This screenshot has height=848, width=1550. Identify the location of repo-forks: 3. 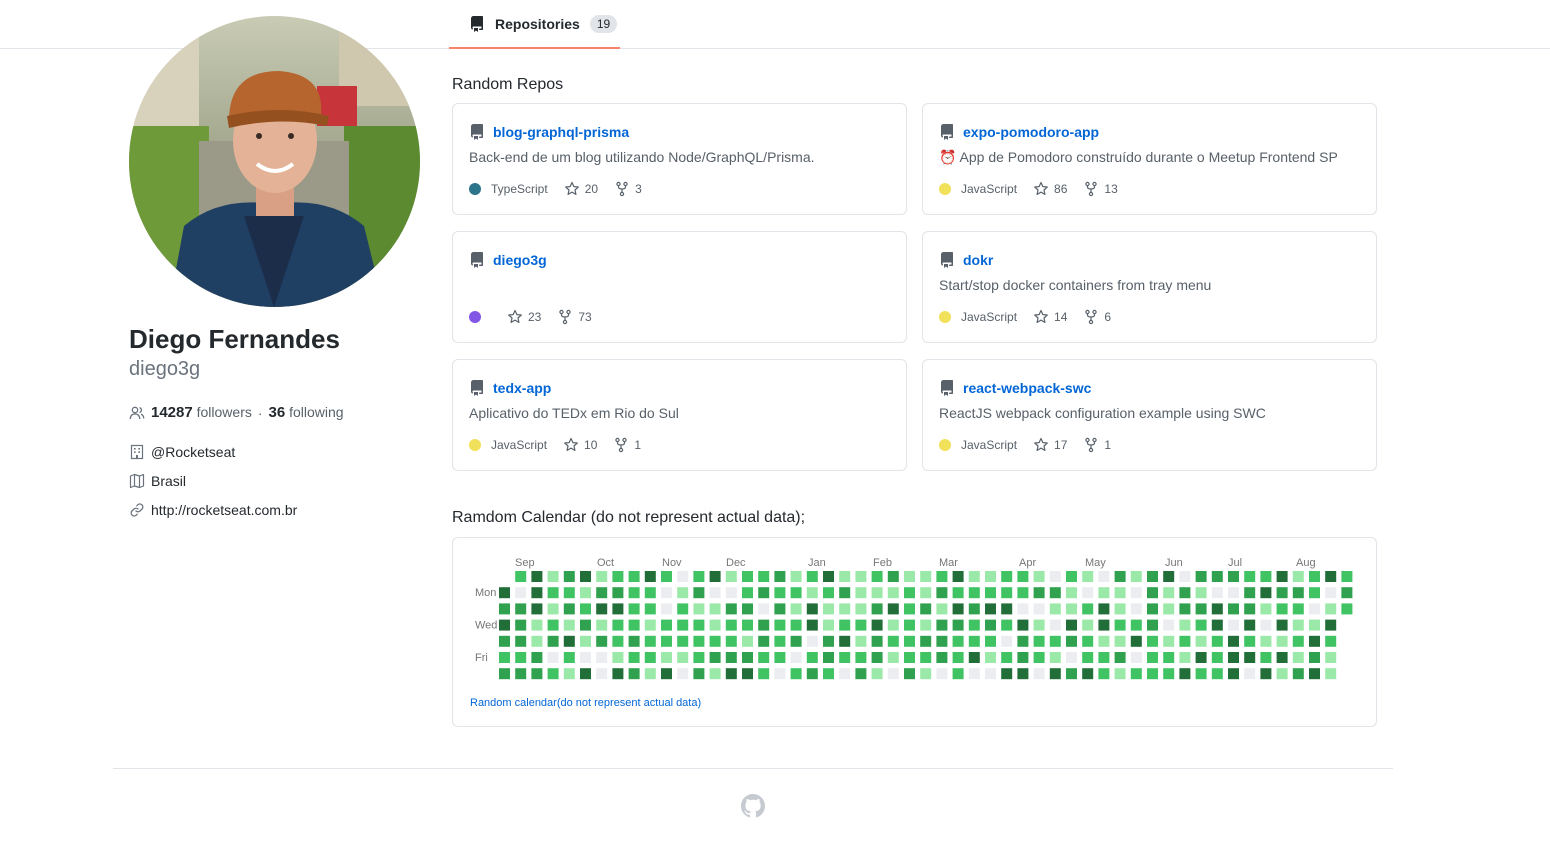
(628, 189).